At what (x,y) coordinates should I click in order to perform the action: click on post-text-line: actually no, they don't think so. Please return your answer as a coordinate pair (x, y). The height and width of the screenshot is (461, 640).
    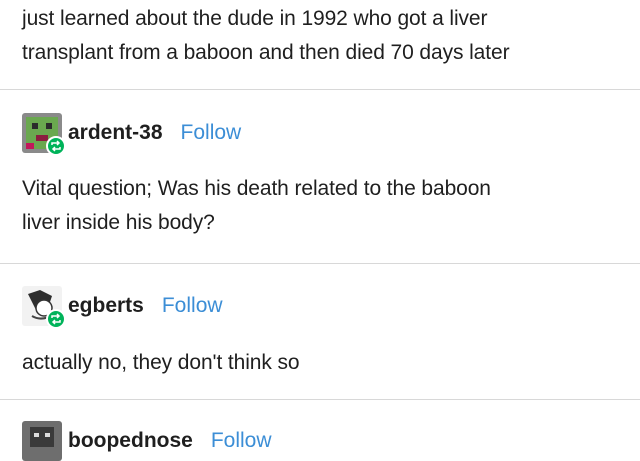
    Looking at the image, I should click on (161, 362).